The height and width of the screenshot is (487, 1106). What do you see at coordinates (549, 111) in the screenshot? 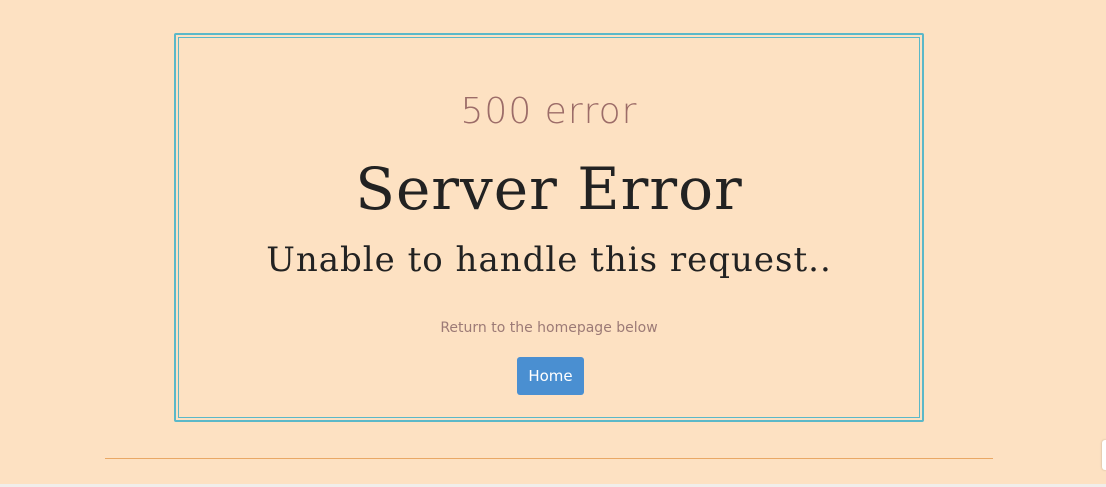
I see `error-code: 500 error` at bounding box center [549, 111].